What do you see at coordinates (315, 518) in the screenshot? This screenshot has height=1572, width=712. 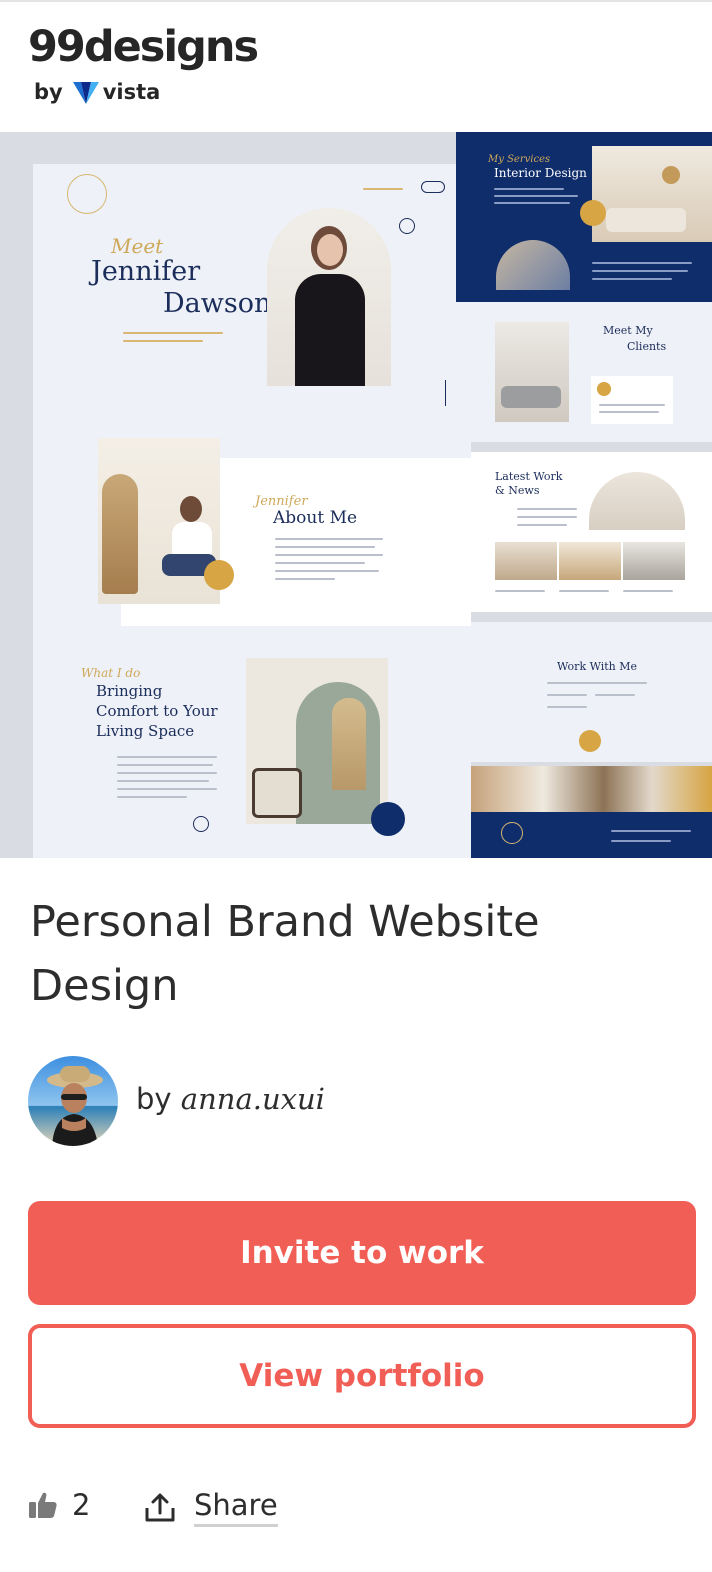 I see `mockup-about-title: About Me` at bounding box center [315, 518].